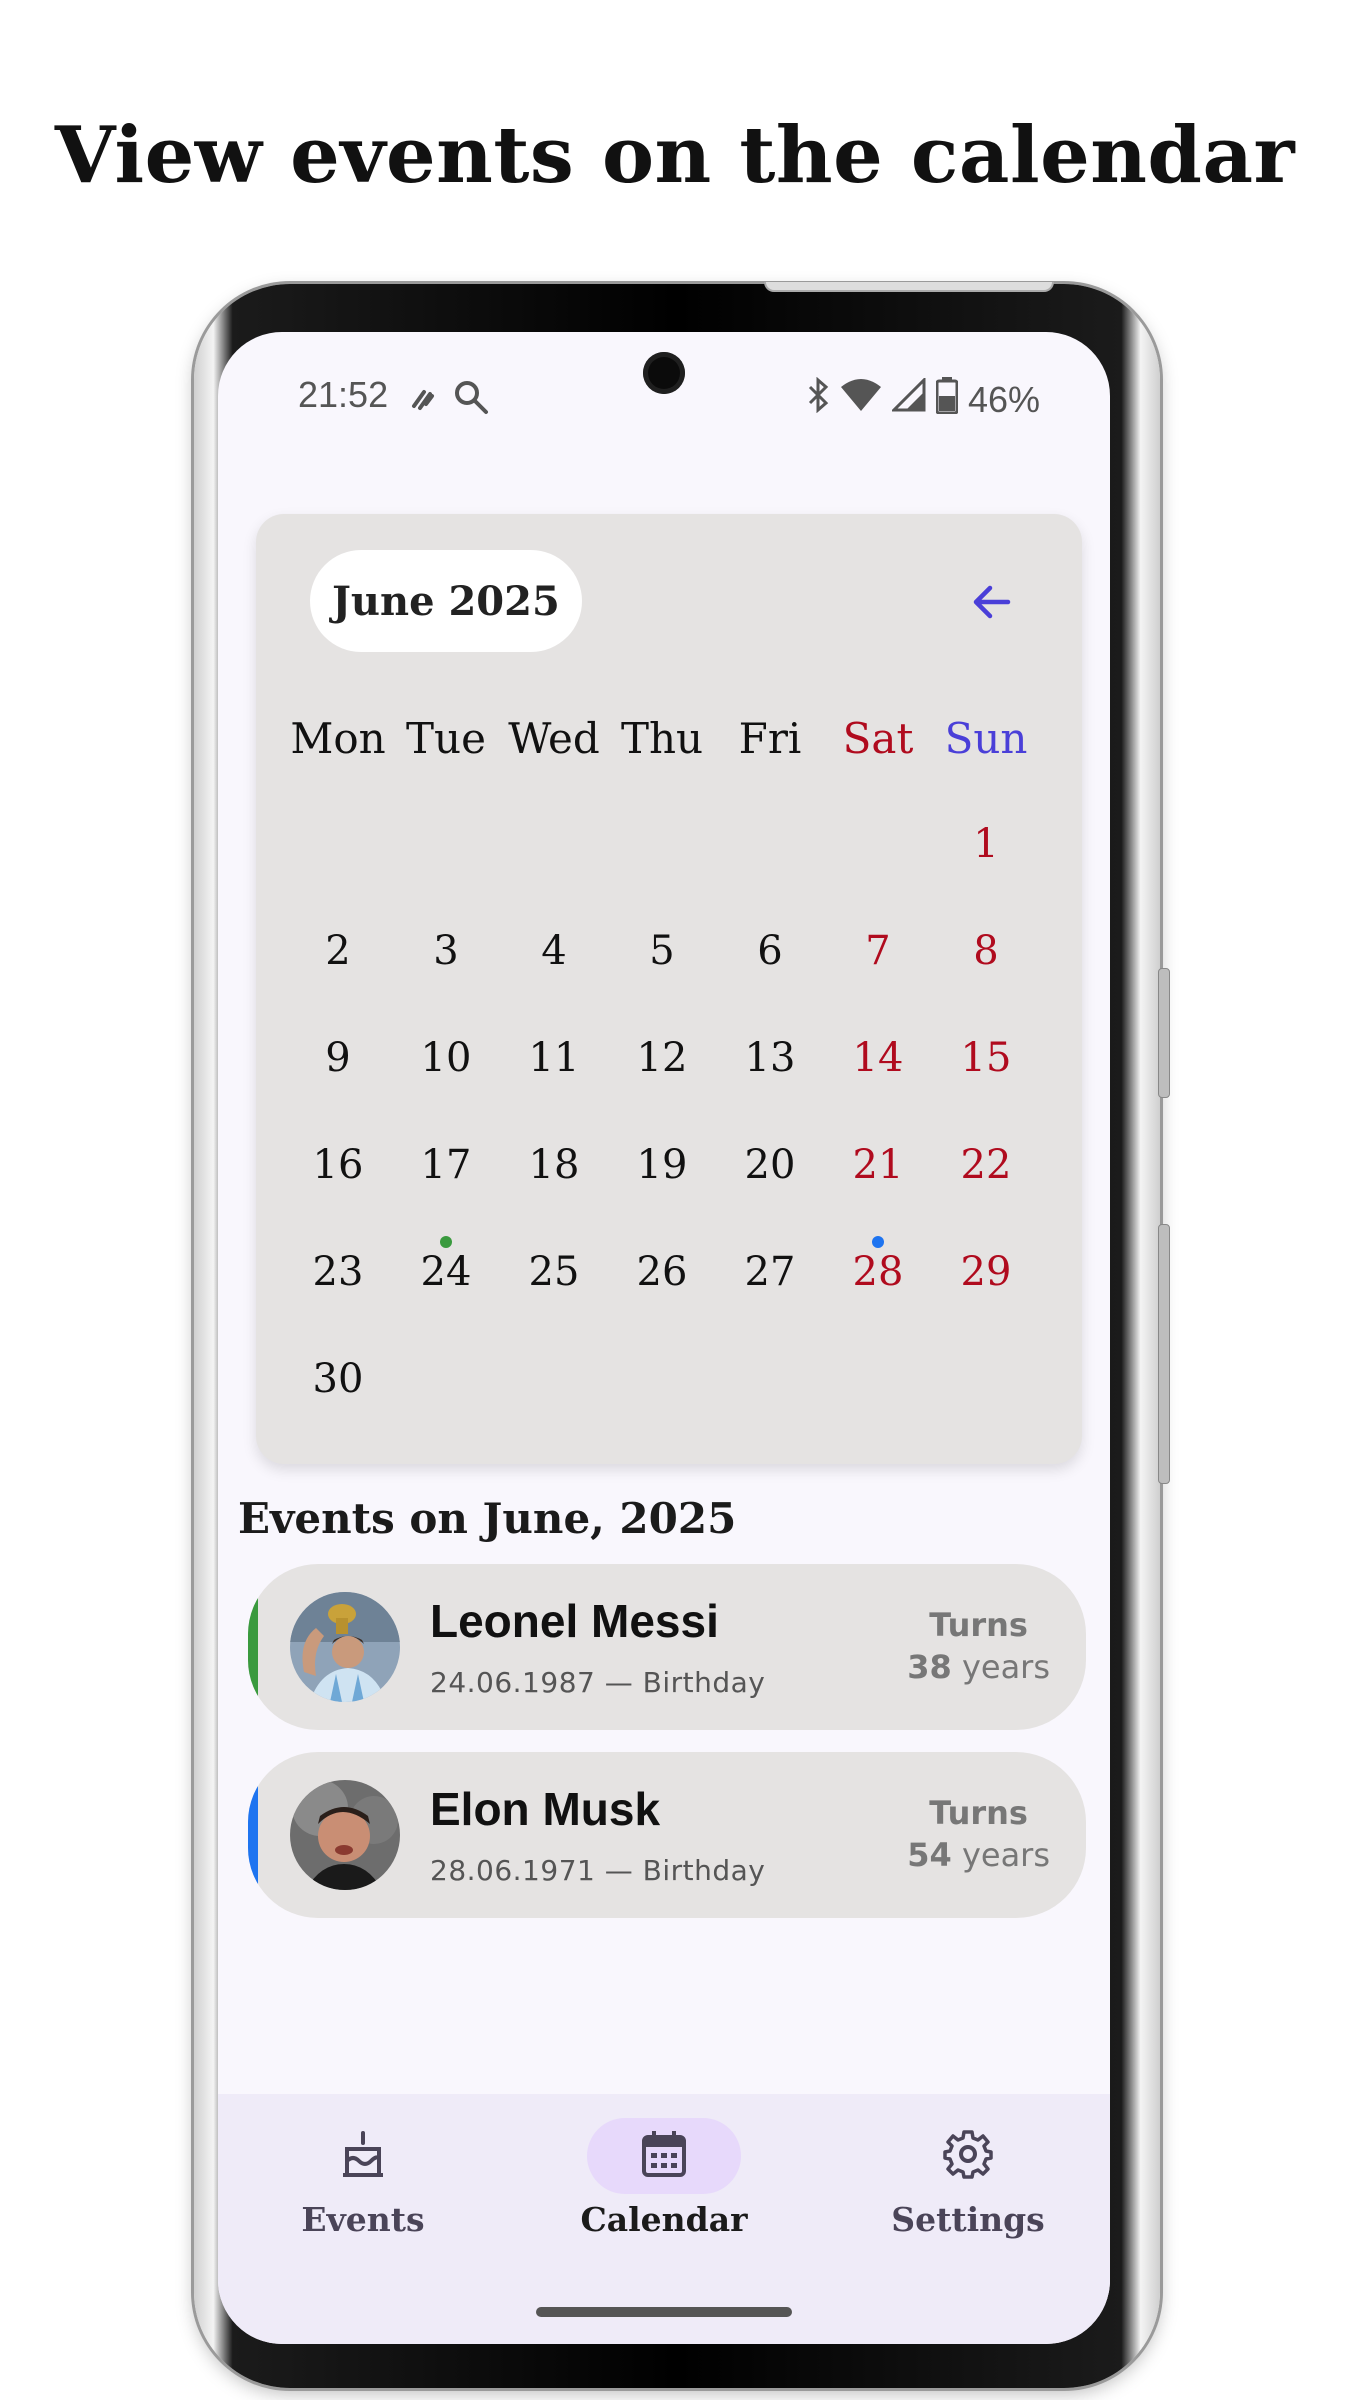 Image resolution: width=1350 pixels, height=2400 pixels. Describe the element at coordinates (363, 2156) in the screenshot. I see `cake-icon` at that location.